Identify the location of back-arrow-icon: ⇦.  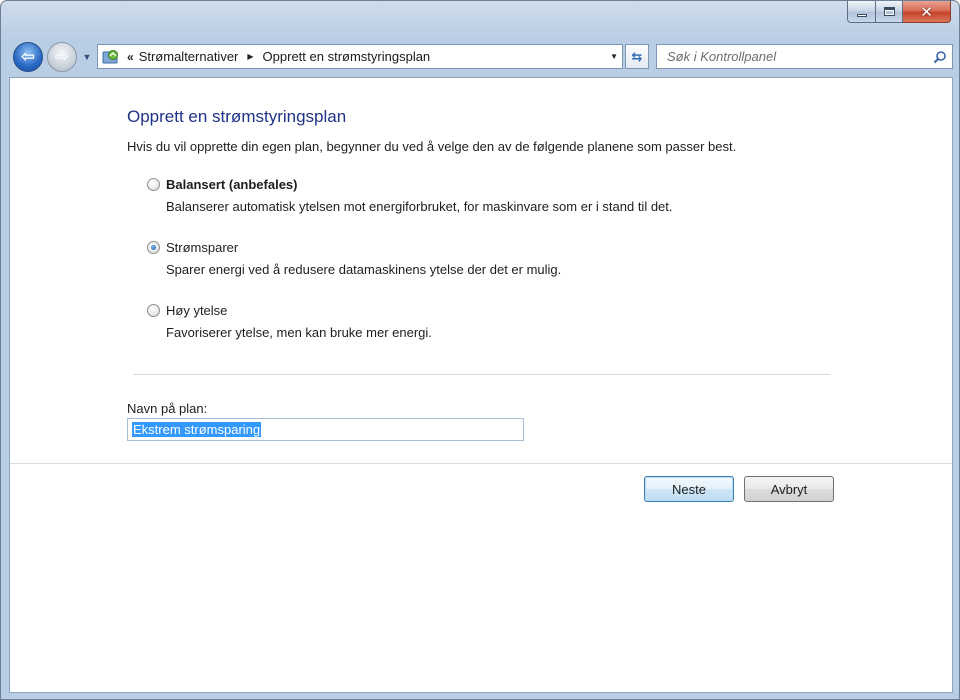
(28, 56).